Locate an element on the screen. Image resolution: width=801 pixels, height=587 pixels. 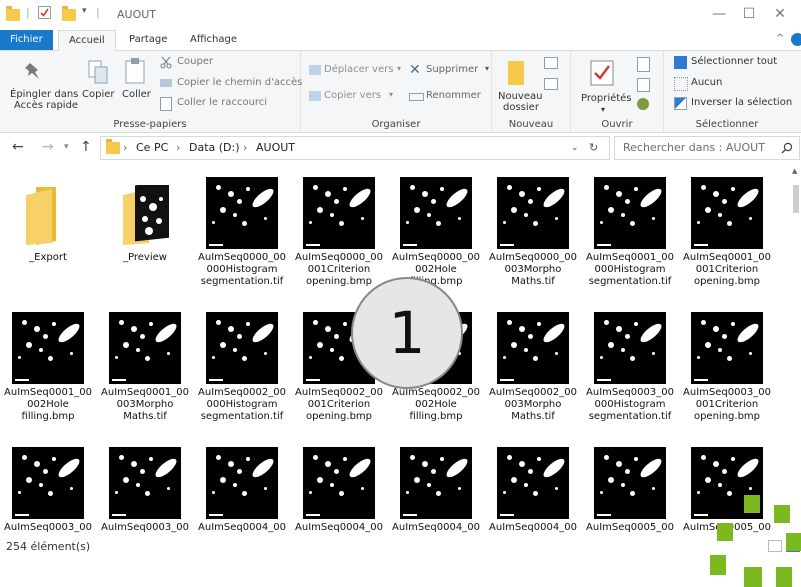
folder-icon is located at coordinates (48, 216).